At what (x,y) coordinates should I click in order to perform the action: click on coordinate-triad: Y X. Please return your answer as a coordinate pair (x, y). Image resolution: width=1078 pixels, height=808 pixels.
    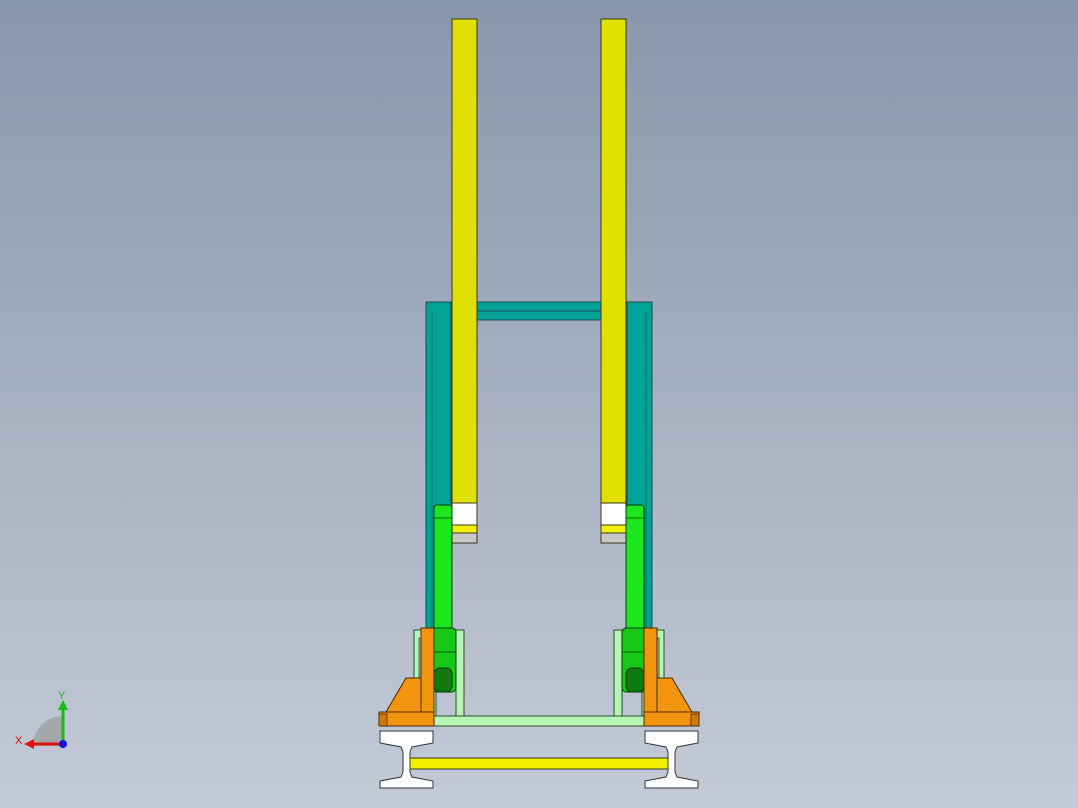
    Looking at the image, I should click on (41, 719).